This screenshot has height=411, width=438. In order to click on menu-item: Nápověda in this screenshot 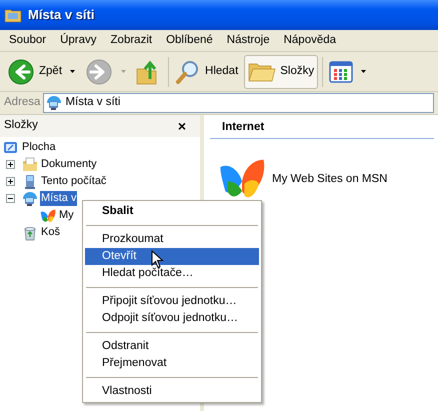, I will do `click(310, 41)`.